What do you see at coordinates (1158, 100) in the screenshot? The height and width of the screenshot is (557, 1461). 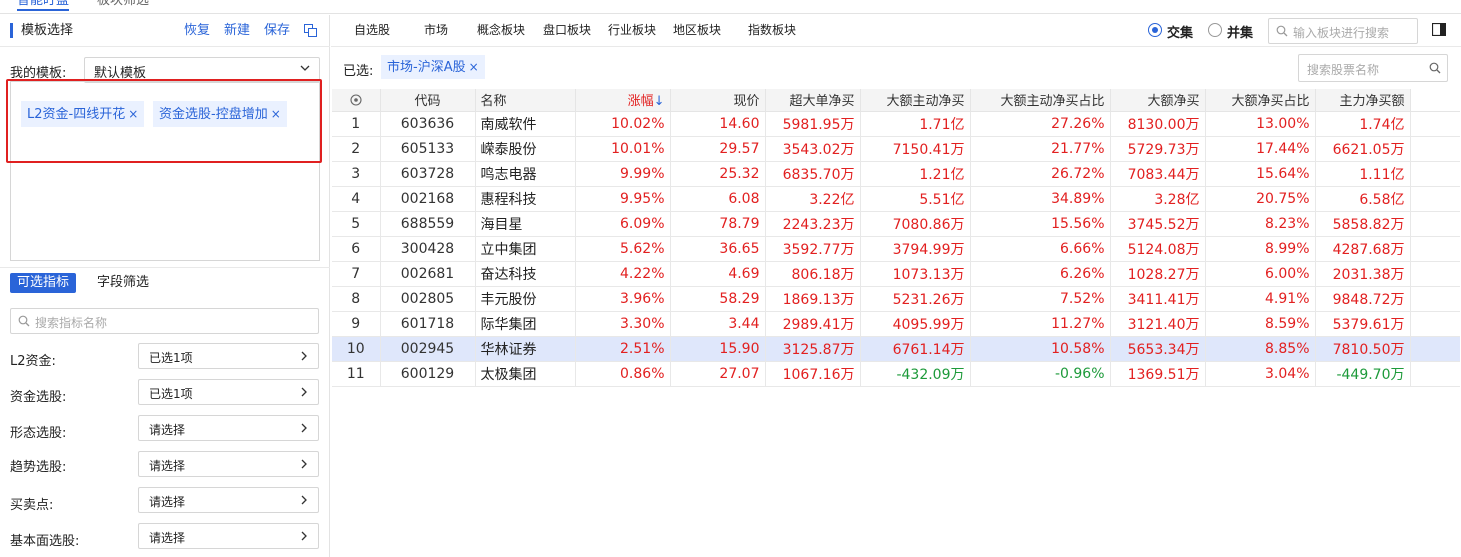 I see `column-header-large-net: 大额净买` at bounding box center [1158, 100].